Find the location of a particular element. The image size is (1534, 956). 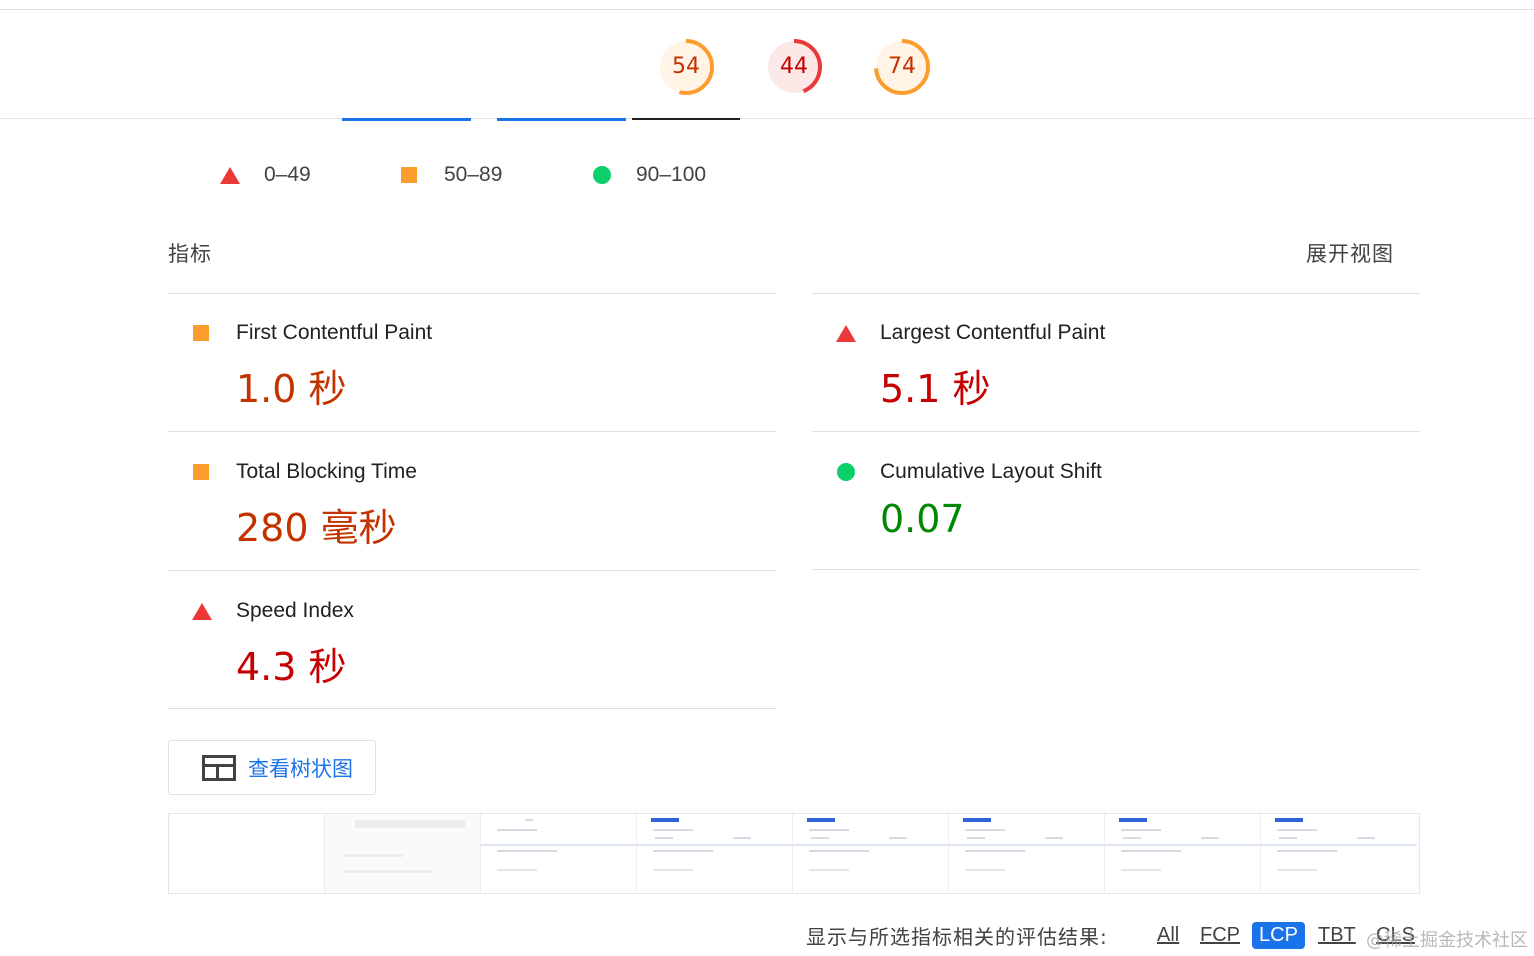

metric-name-cls: Cumulative Layout Shift is located at coordinates (991, 471).